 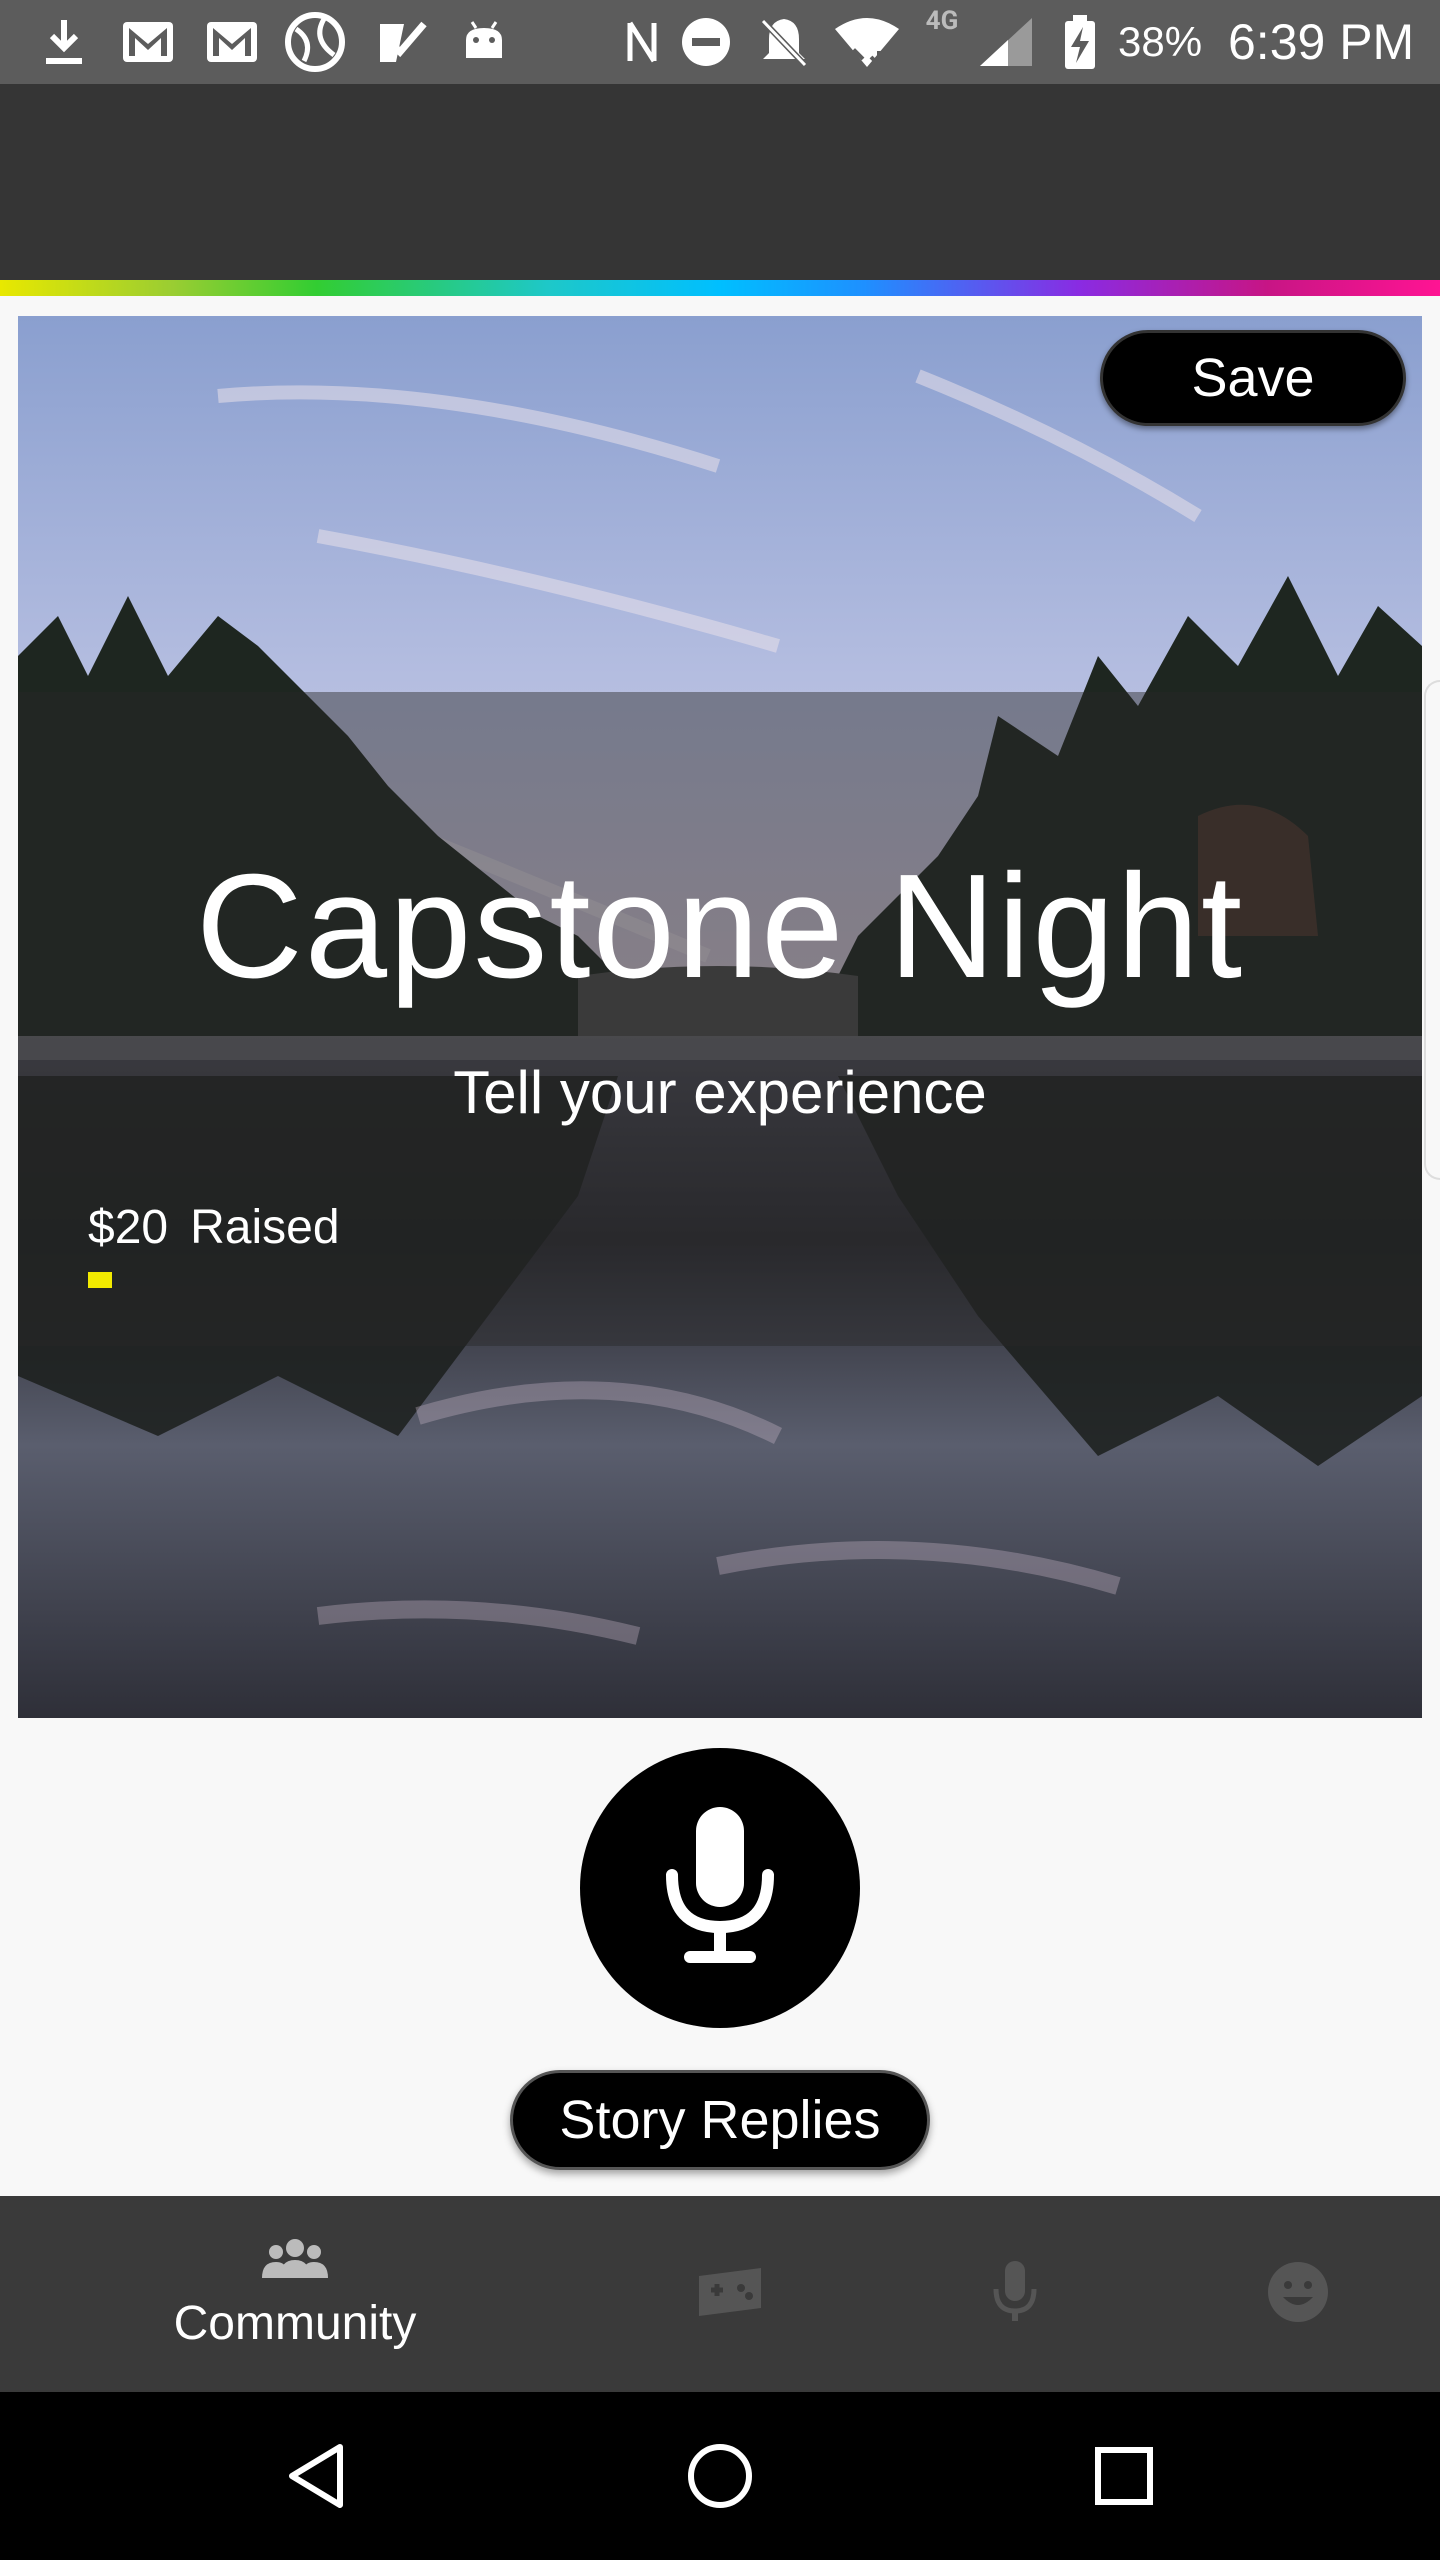 I want to click on wifi-icon, so click(x=867, y=42).